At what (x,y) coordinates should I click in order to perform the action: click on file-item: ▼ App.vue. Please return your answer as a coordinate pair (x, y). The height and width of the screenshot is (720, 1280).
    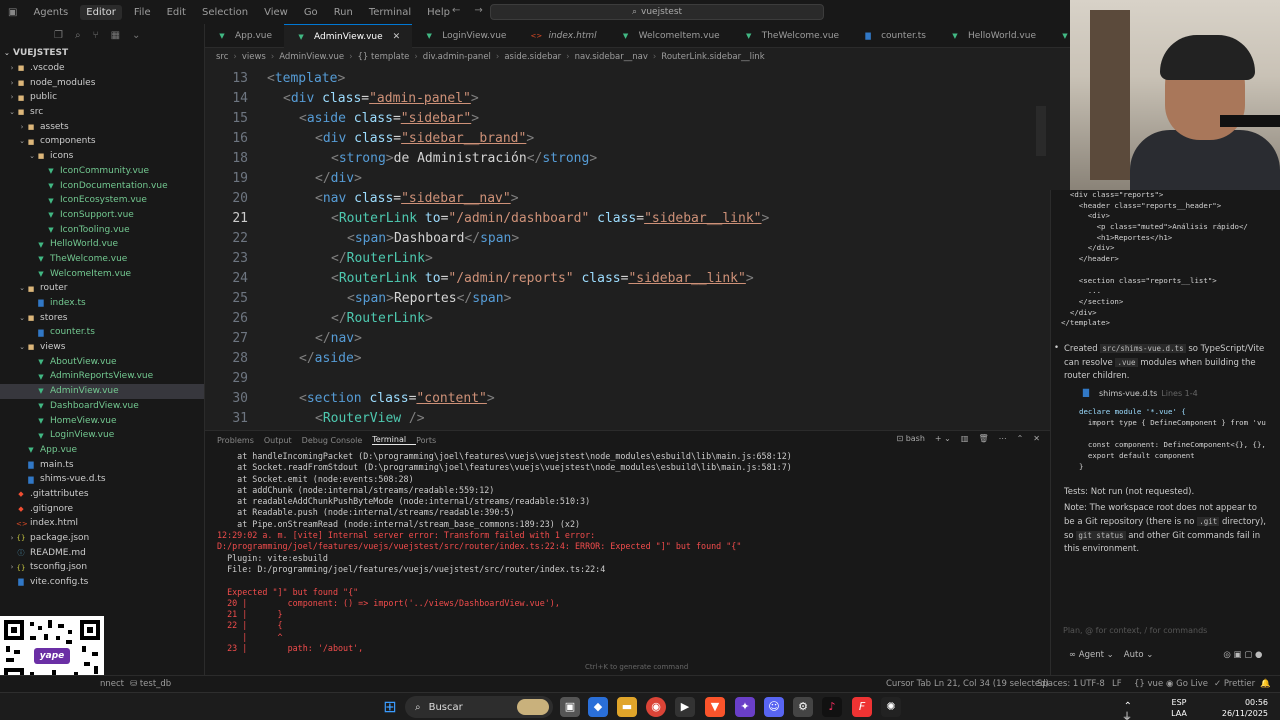
    Looking at the image, I should click on (102, 450).